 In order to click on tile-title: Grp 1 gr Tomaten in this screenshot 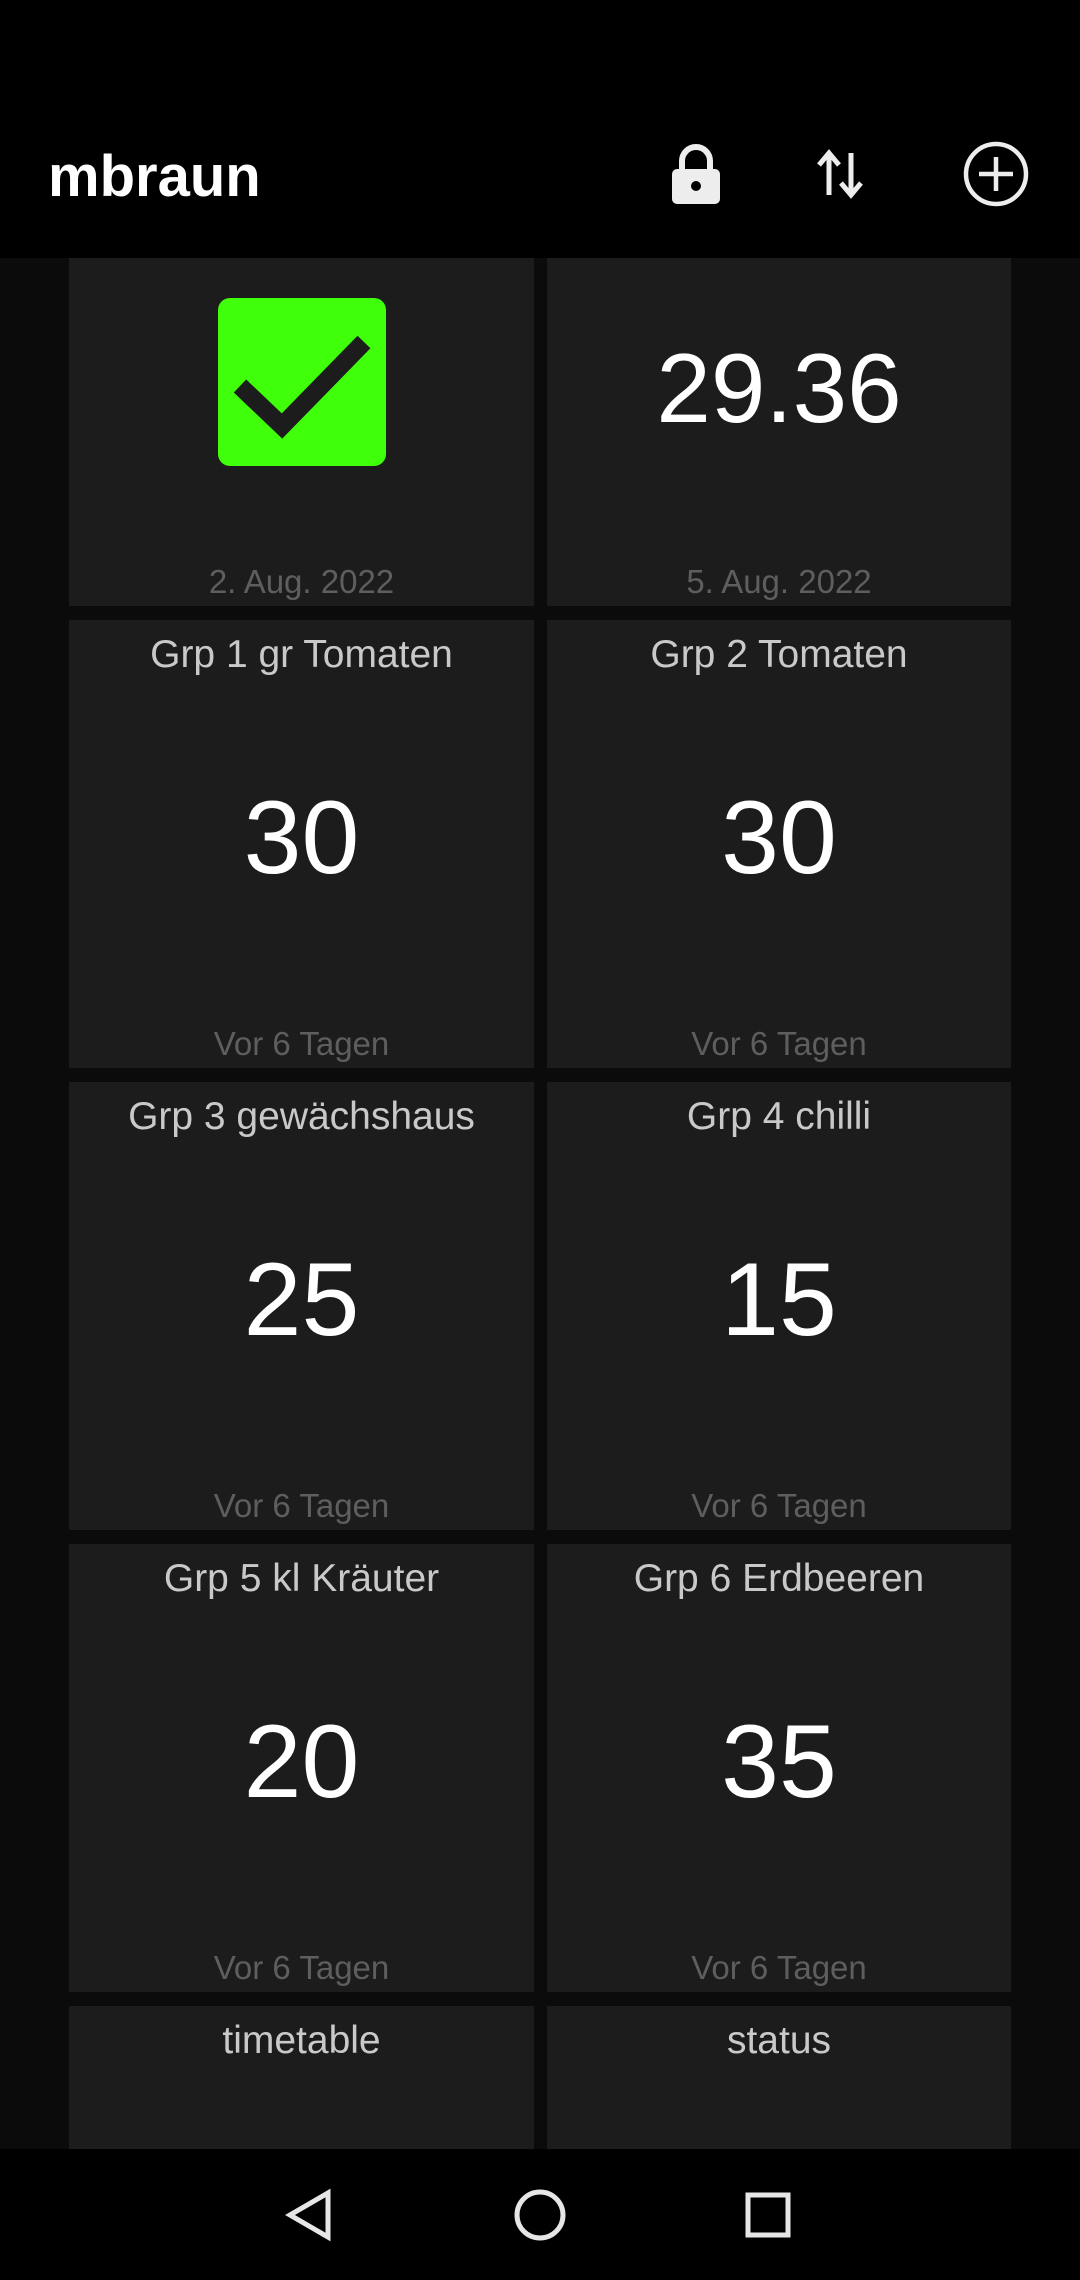, I will do `click(301, 654)`.